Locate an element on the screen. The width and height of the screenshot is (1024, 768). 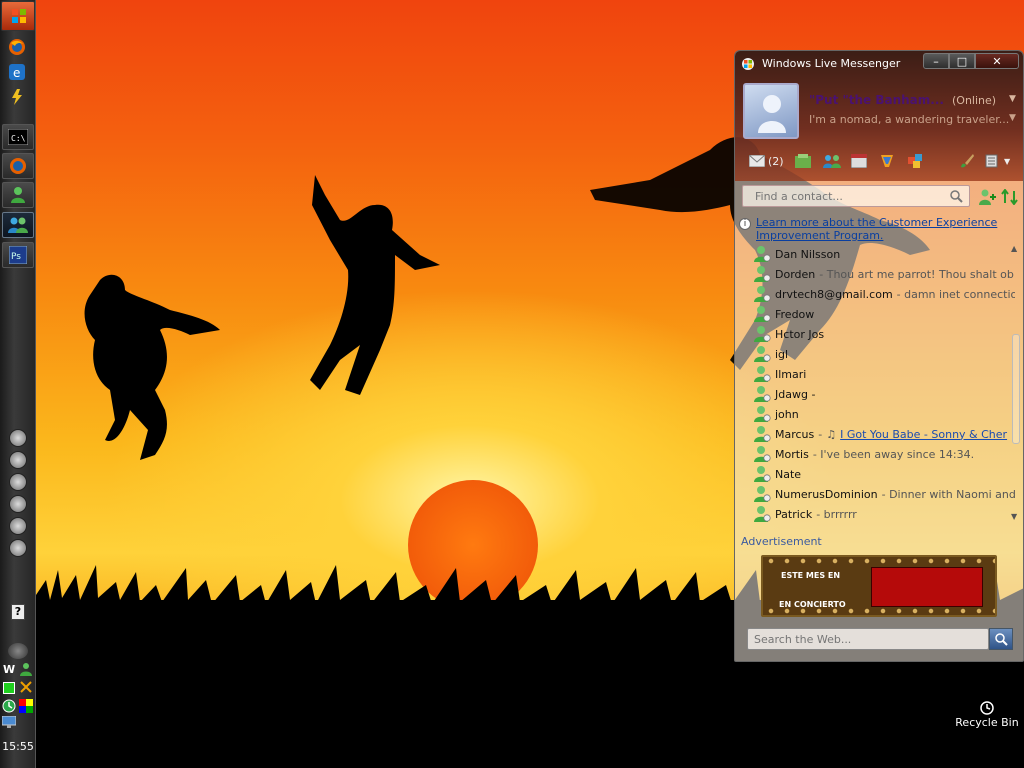
contact-name: Hctor Jos is located at coordinates (800, 334).